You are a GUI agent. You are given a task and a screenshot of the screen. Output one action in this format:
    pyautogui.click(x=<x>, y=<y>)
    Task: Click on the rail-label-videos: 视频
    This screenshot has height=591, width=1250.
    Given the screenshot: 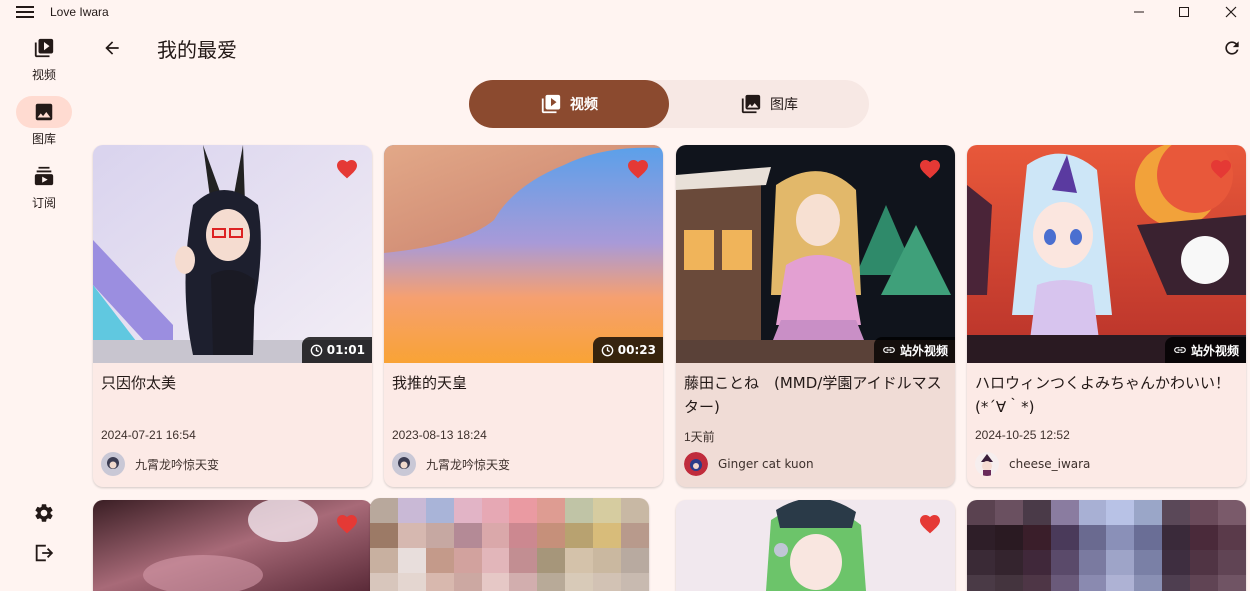 What is the action you would take?
    pyautogui.click(x=43, y=75)
    